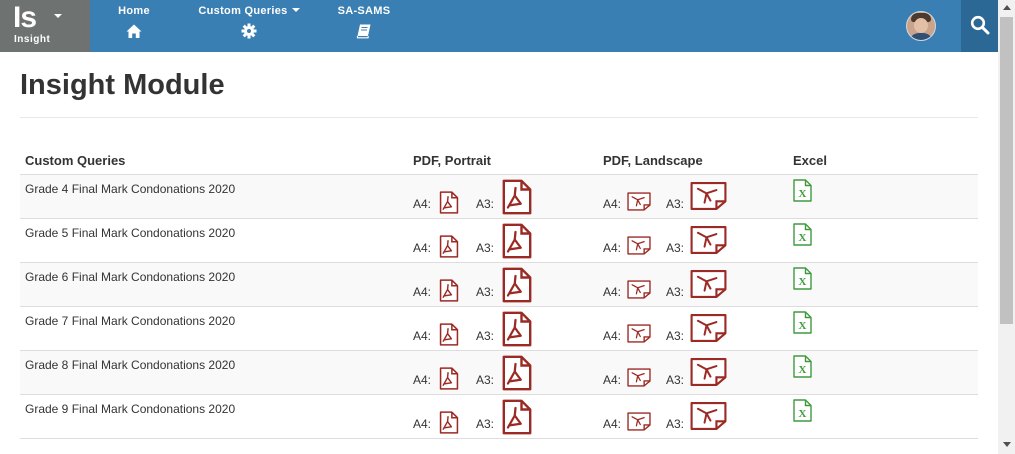 This screenshot has width=1015, height=454. I want to click on query-name: Grade 9 Final Mark Condonations 2020, so click(130, 409).